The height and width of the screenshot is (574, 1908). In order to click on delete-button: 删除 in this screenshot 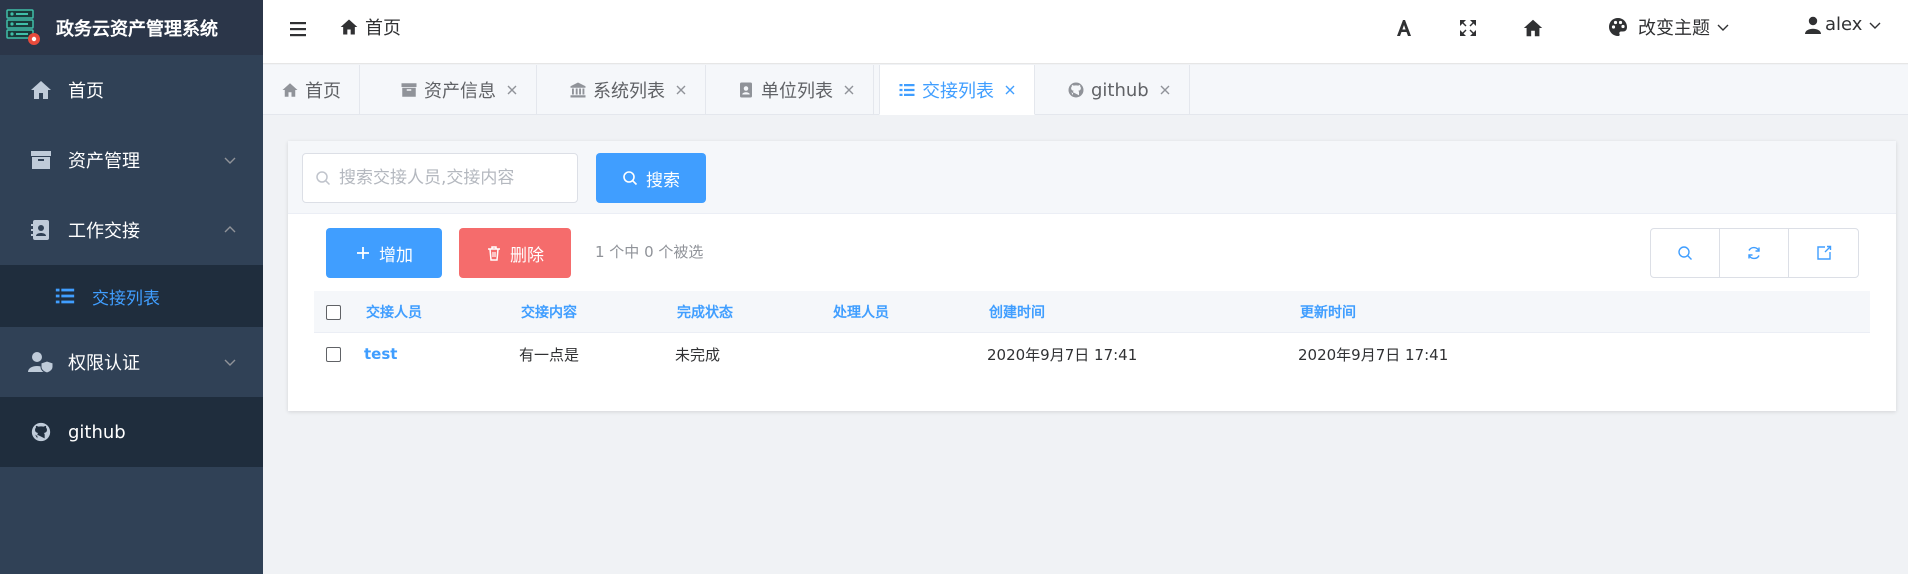, I will do `click(515, 253)`.